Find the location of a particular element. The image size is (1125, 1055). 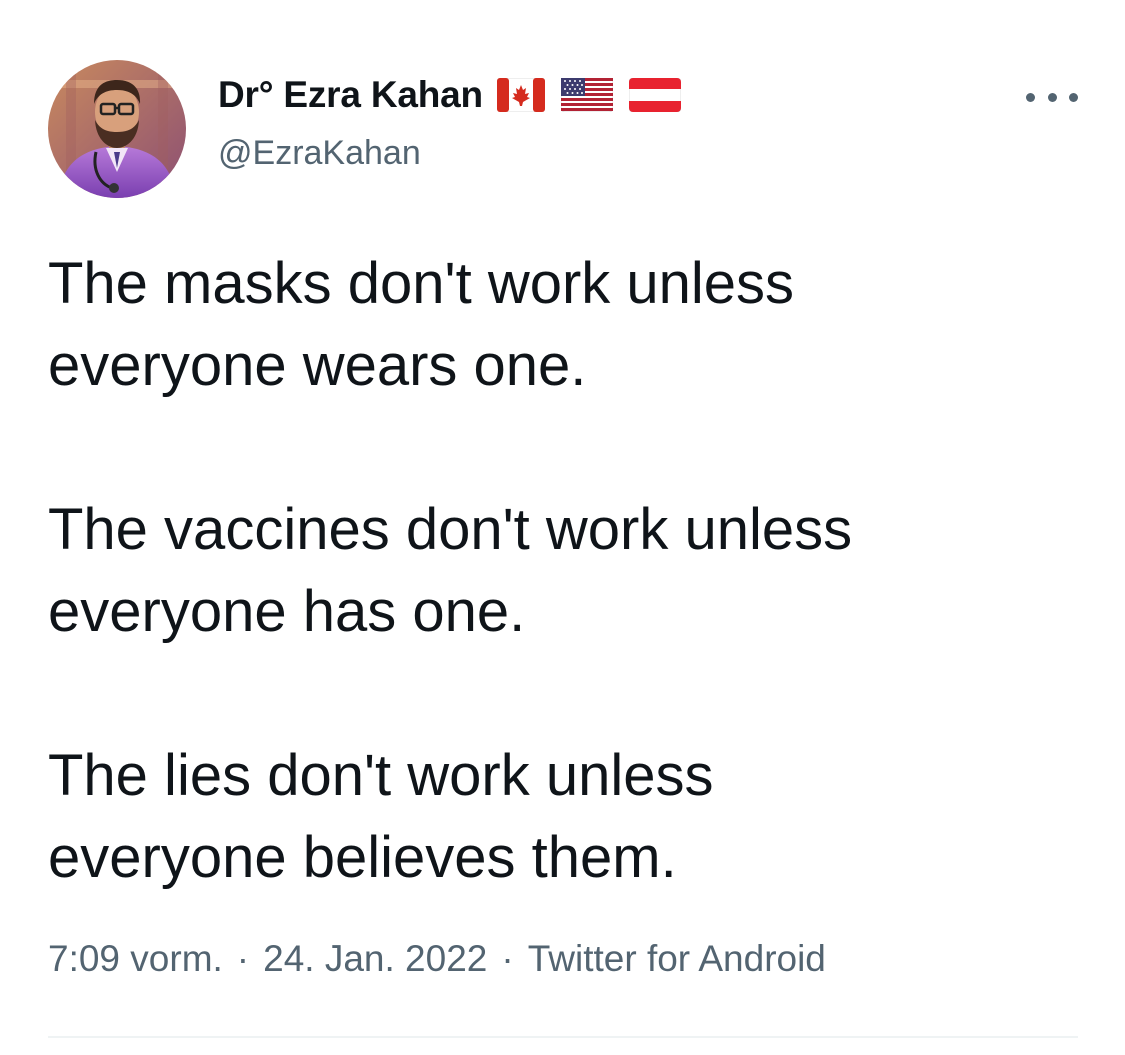

tweet-author: Dr° Ezra Kahan @EzraKahan is located at coordinates (568, 121).